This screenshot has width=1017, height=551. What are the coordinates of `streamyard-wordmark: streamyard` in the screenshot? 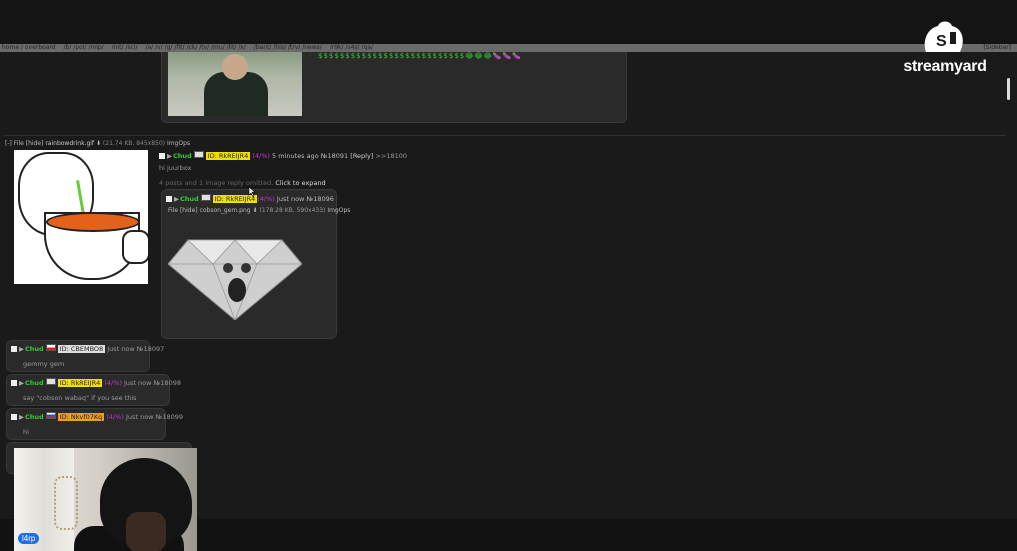 It's located at (945, 66).